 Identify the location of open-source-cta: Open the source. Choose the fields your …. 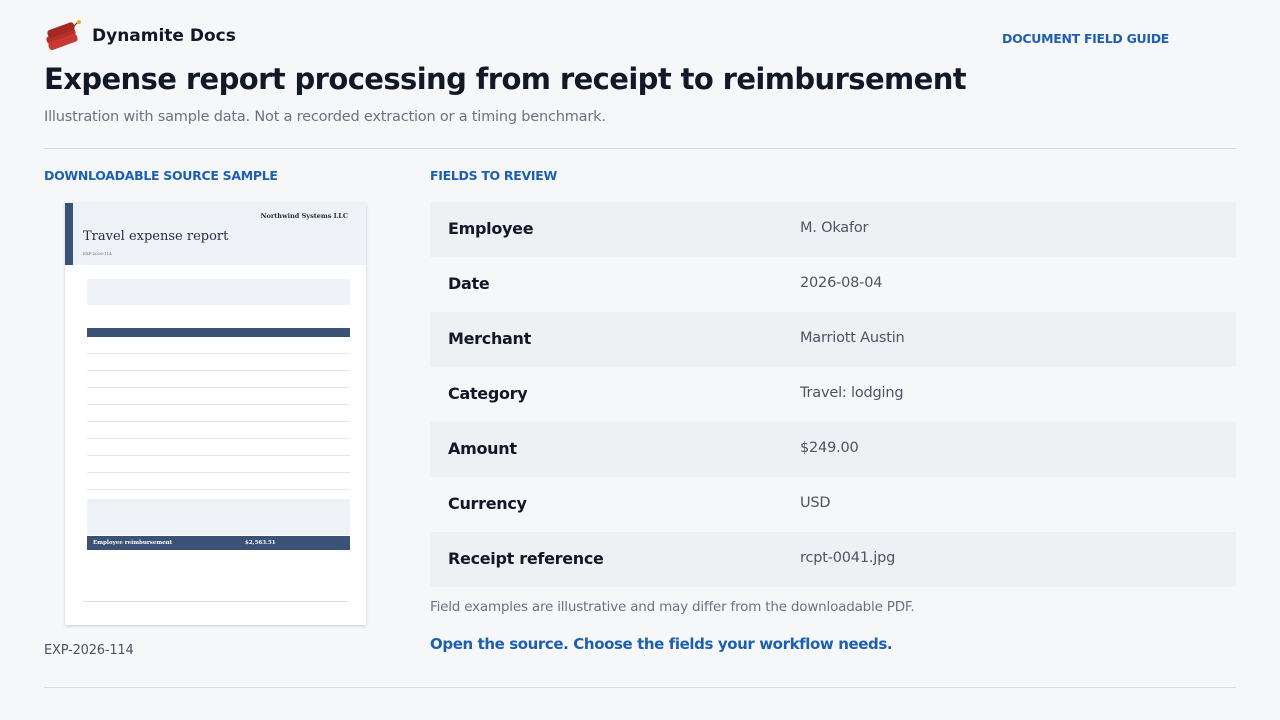
(661, 644).